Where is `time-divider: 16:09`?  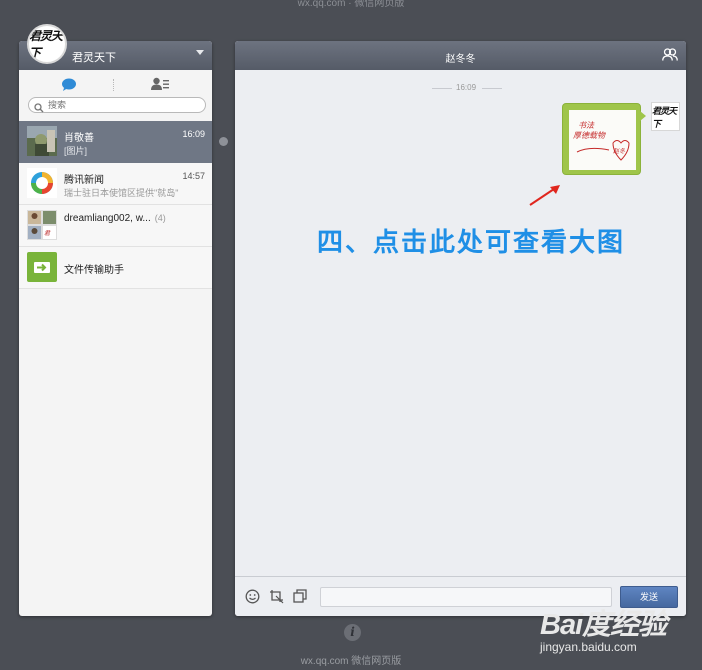
time-divider: 16:09 is located at coordinates (466, 87).